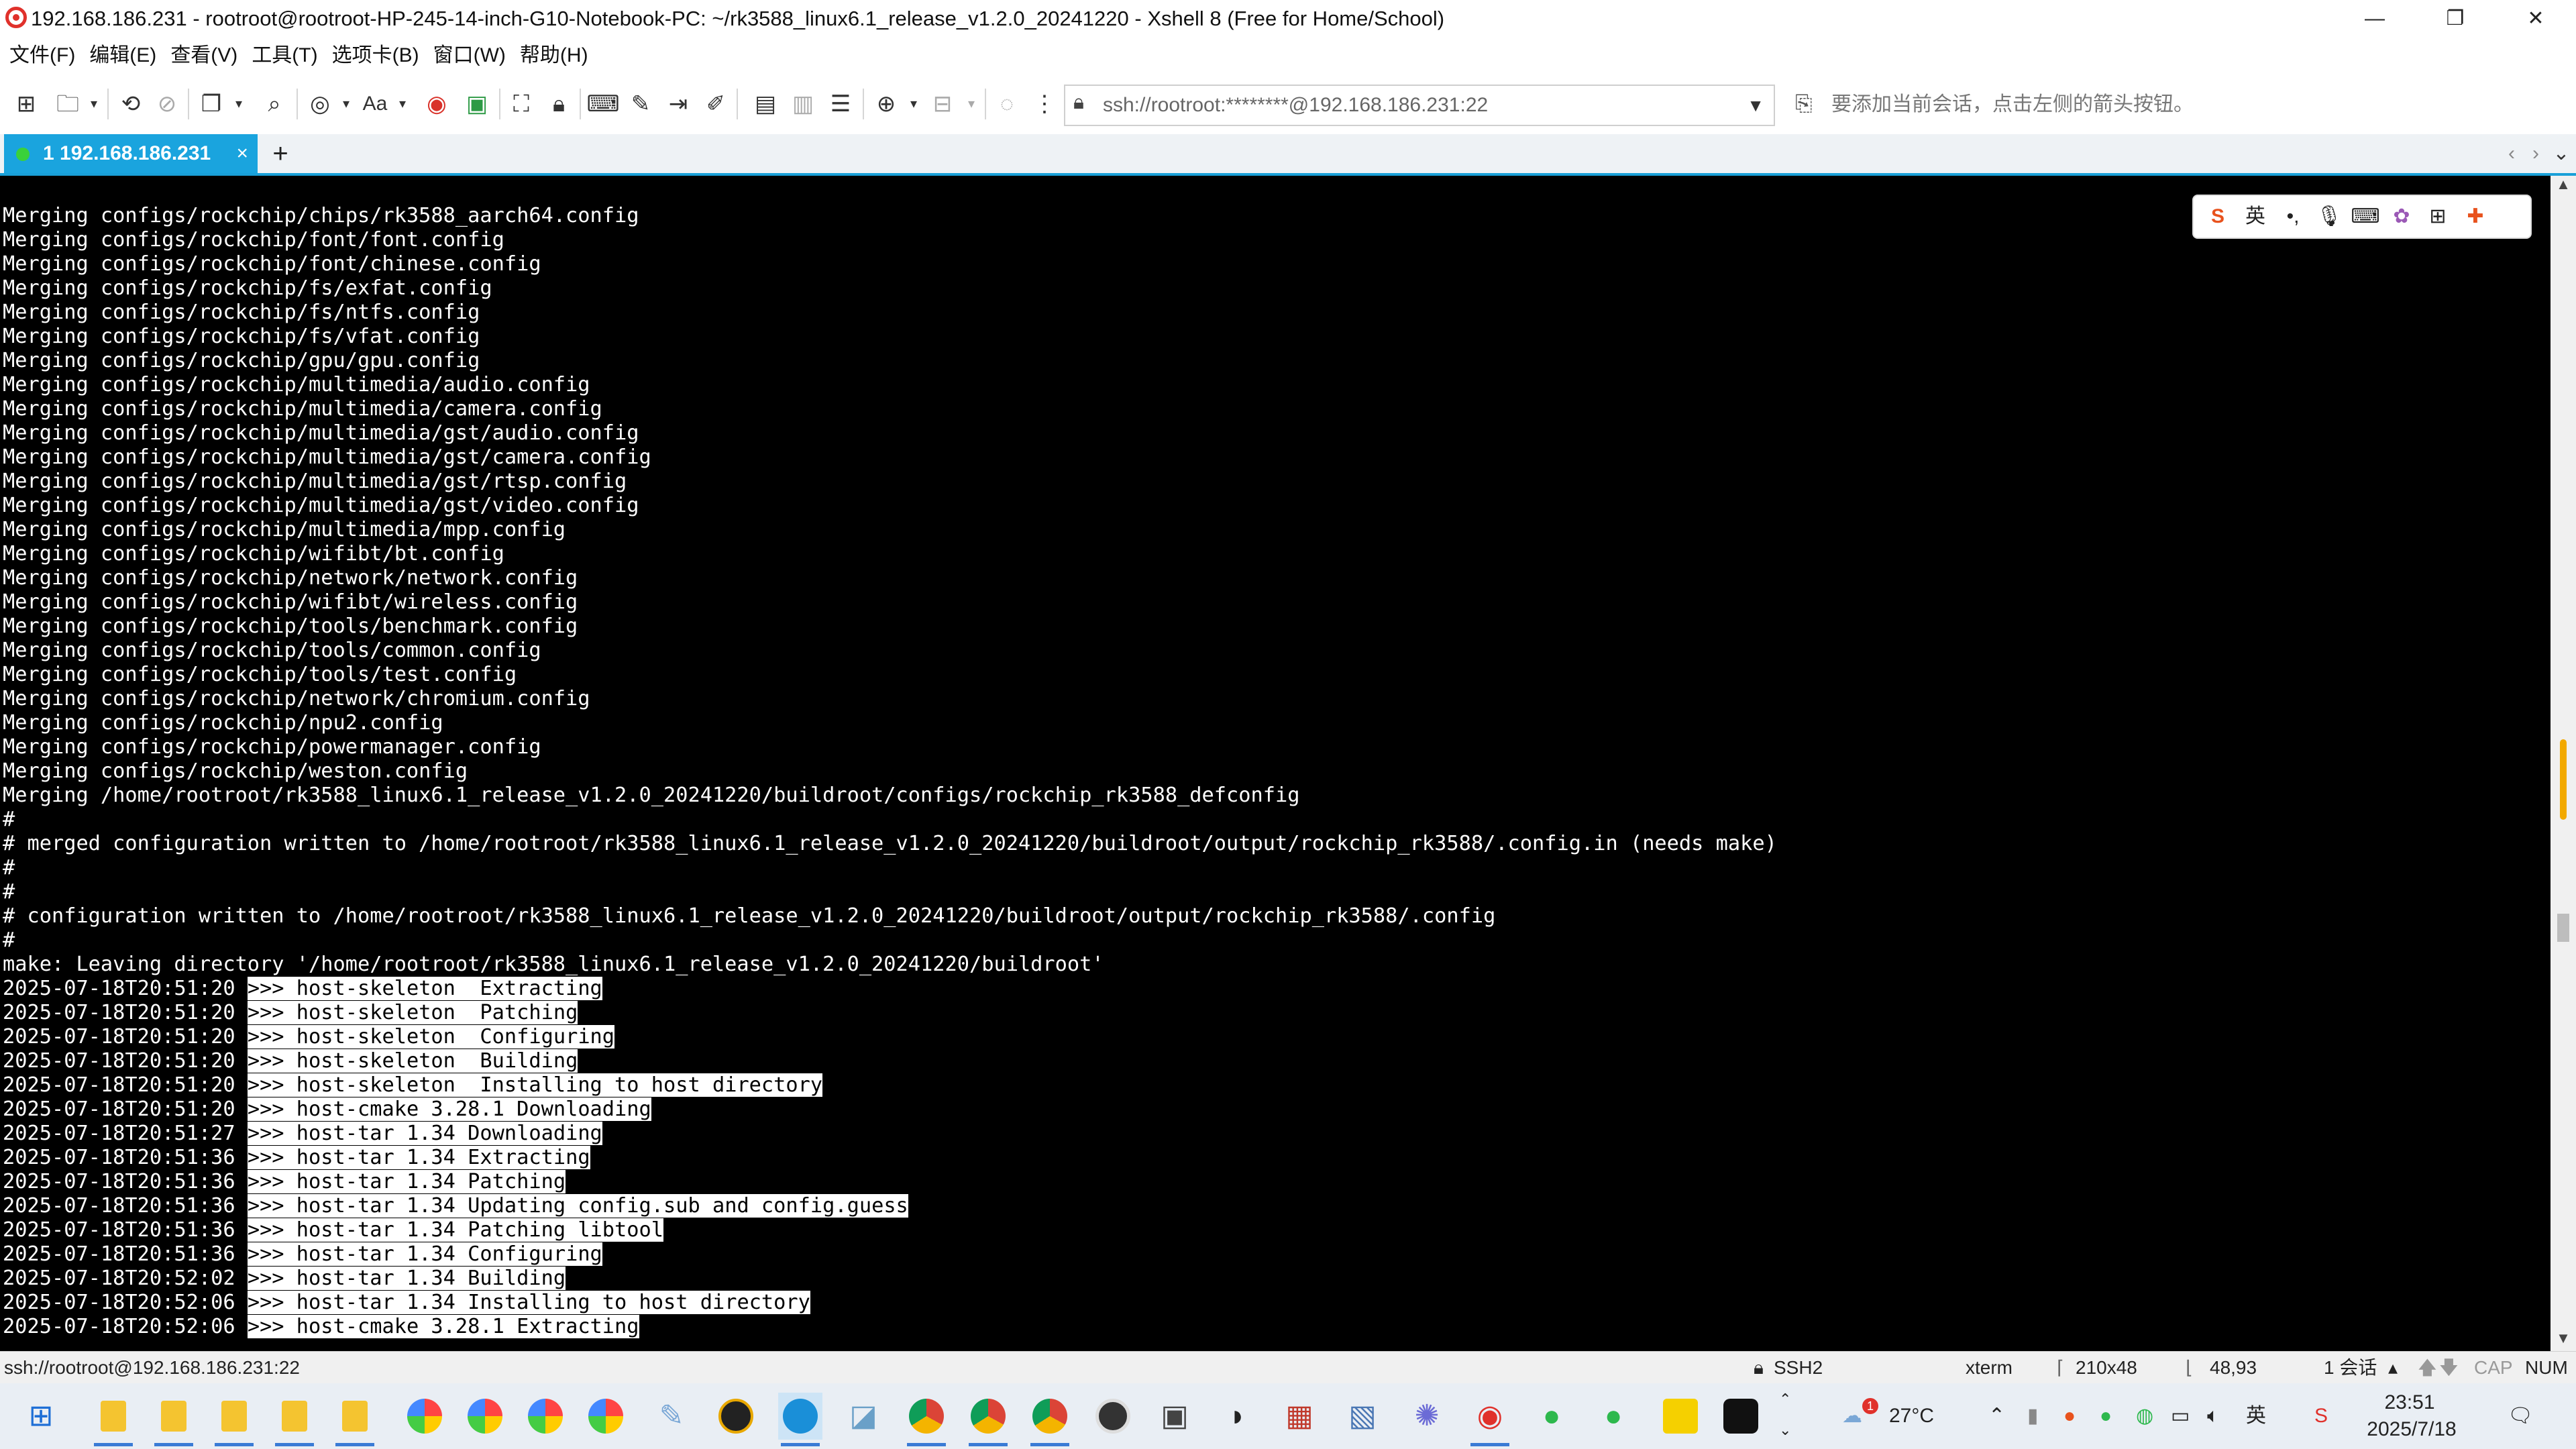 This screenshot has height=1449, width=2576. I want to click on ime-language-toggle: 英, so click(2255, 216).